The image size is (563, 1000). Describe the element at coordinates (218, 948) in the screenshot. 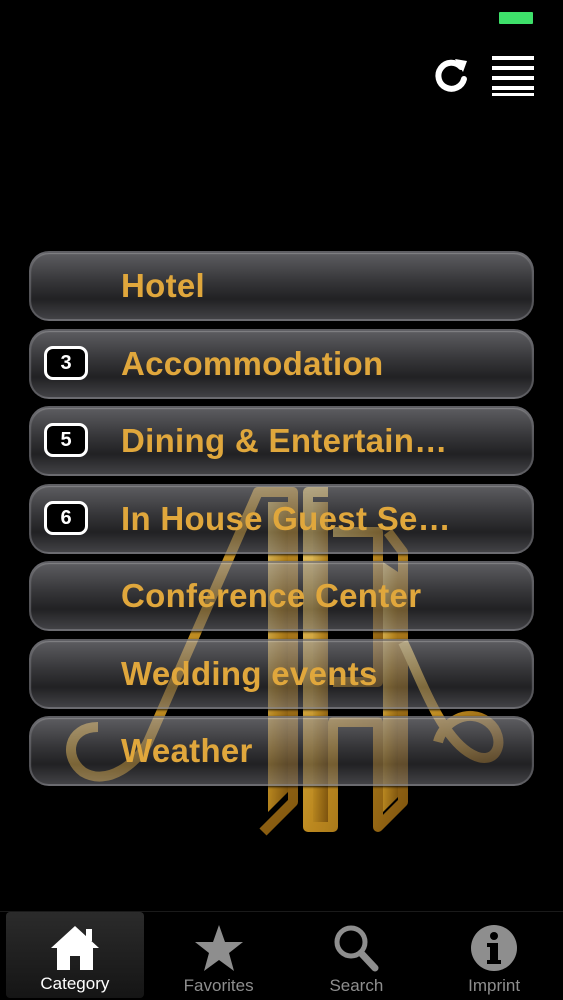

I see `star-icon` at that location.